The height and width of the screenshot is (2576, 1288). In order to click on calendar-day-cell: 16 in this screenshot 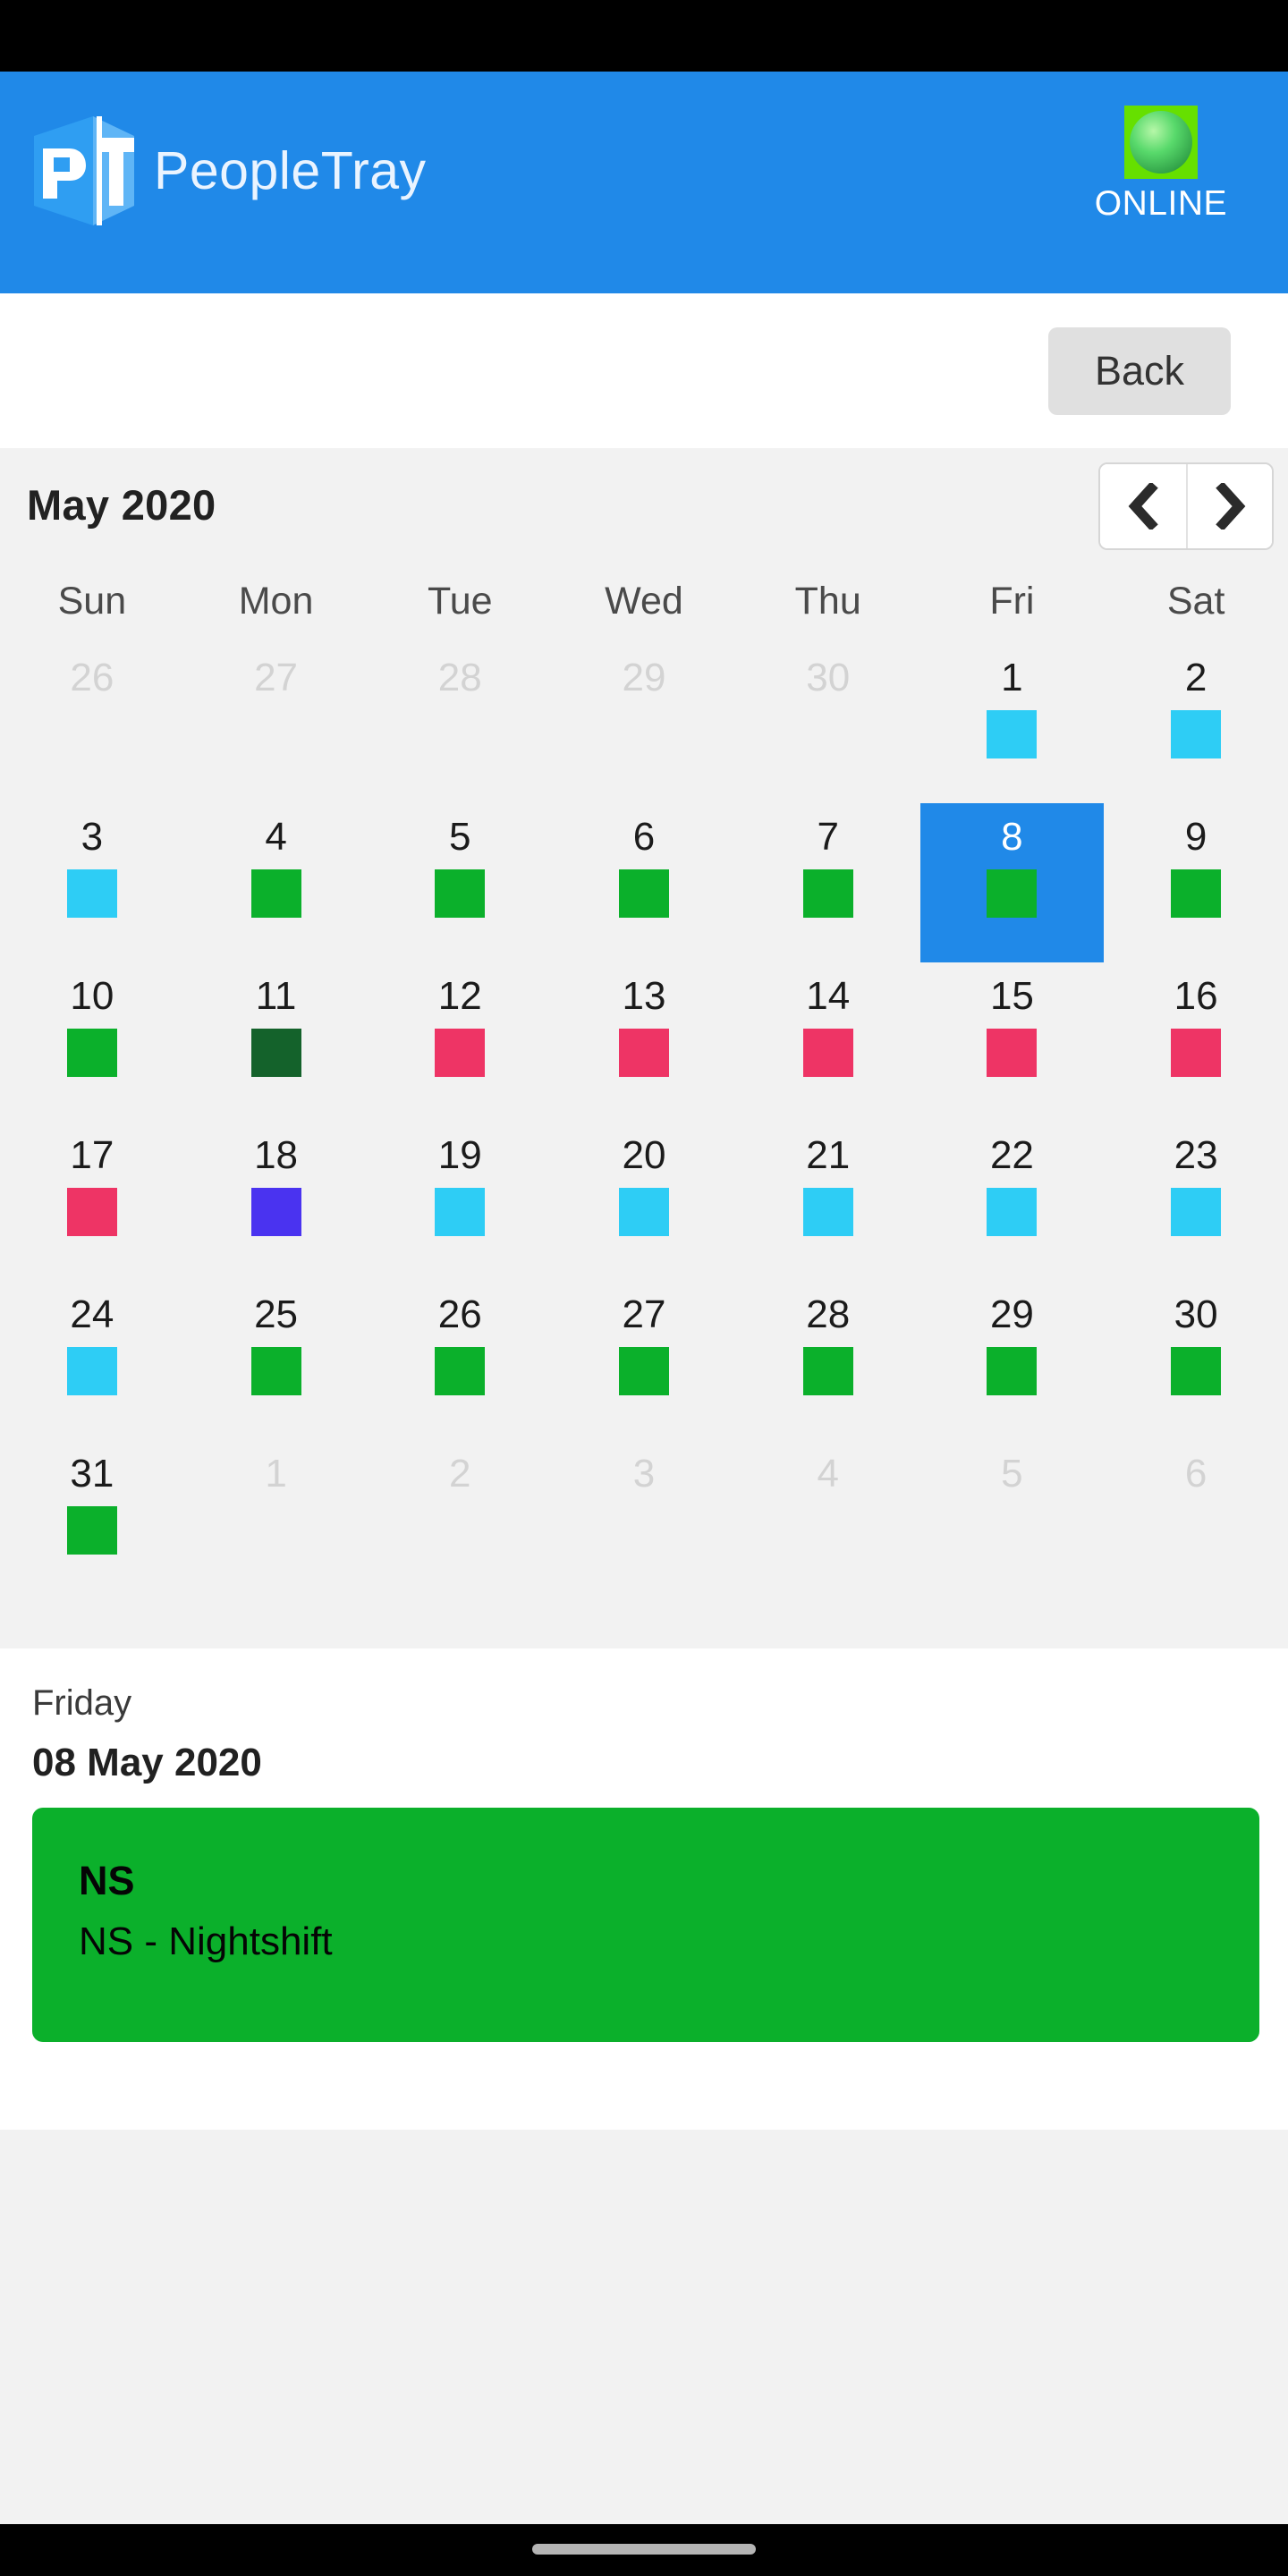, I will do `click(1196, 1042)`.